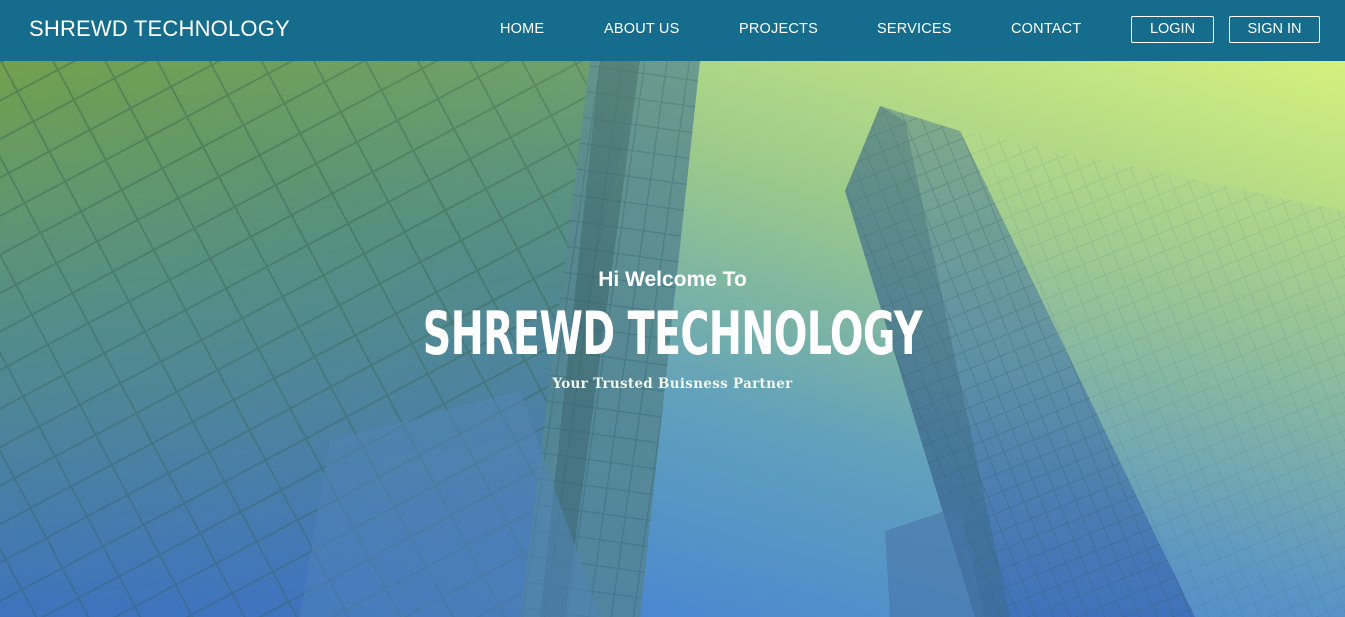  I want to click on nav-link-home: HOME, so click(522, 29).